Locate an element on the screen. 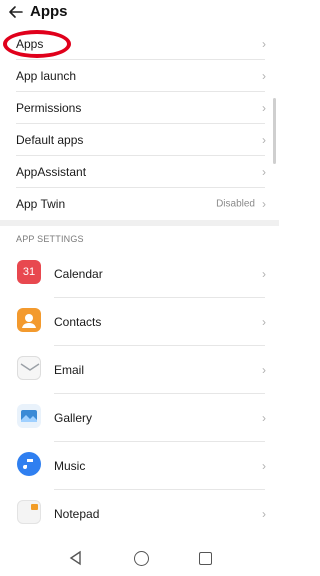 This screenshot has height=576, width=320. calendar-date: 31 is located at coordinates (29, 272).